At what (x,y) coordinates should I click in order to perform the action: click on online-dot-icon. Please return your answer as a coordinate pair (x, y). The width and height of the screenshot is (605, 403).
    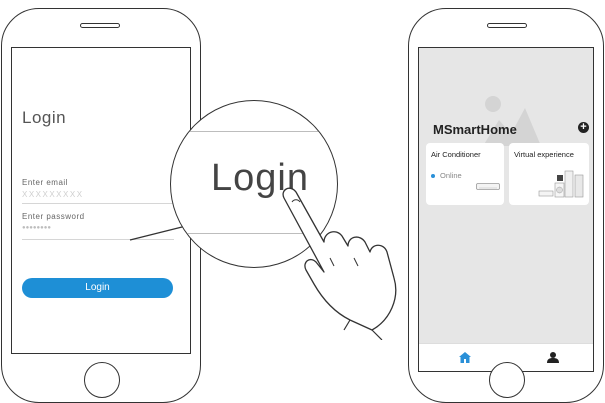
    Looking at the image, I should click on (433, 176).